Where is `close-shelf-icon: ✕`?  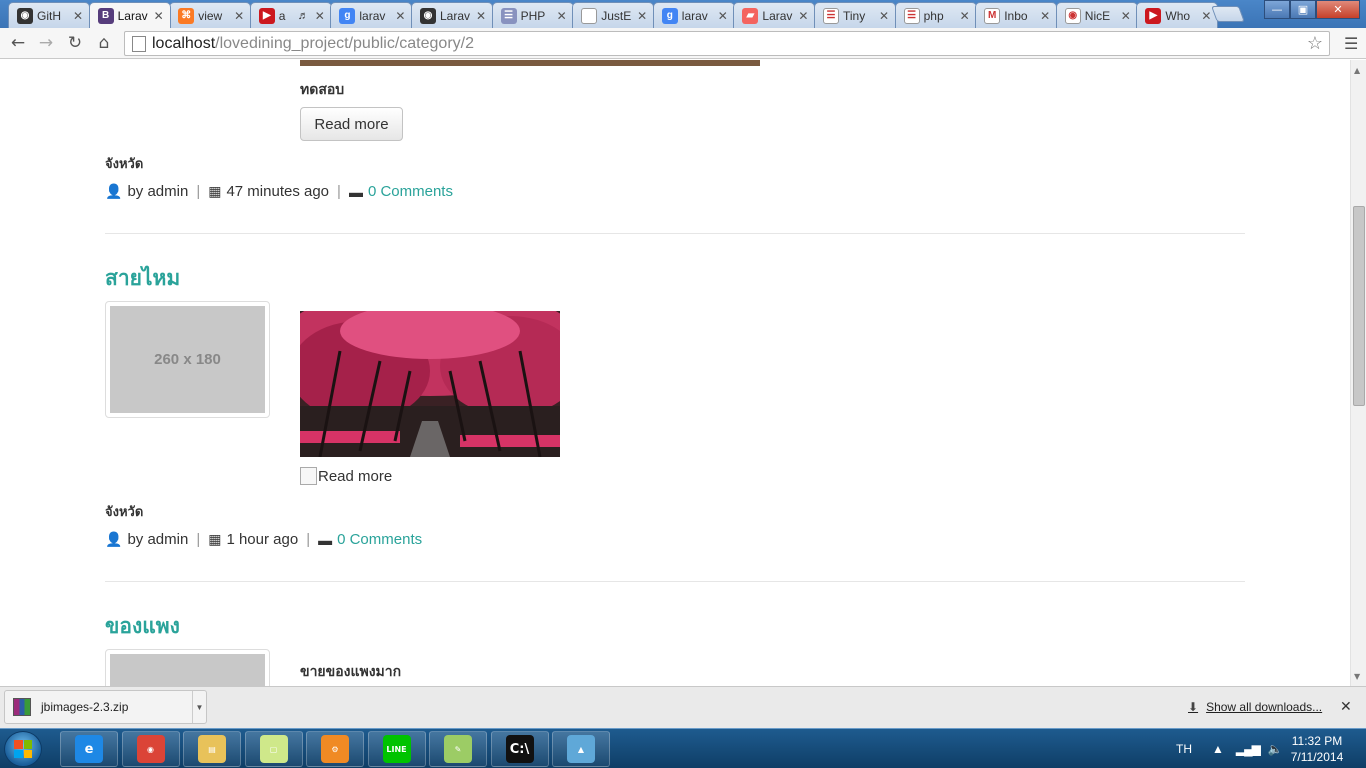 close-shelf-icon: ✕ is located at coordinates (1346, 706).